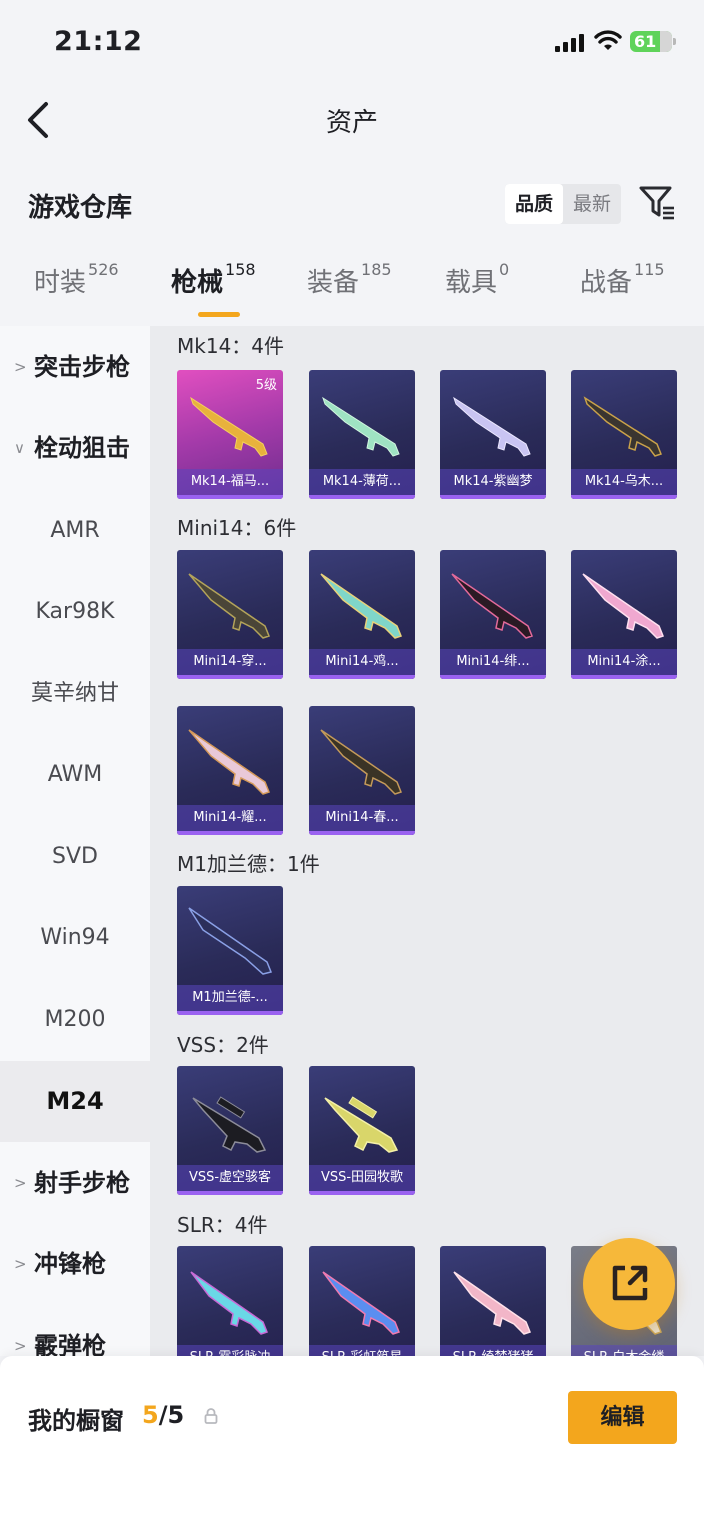  Describe the element at coordinates (75, 1019) in the screenshot. I see `sidebar-item-m200: M200` at that location.